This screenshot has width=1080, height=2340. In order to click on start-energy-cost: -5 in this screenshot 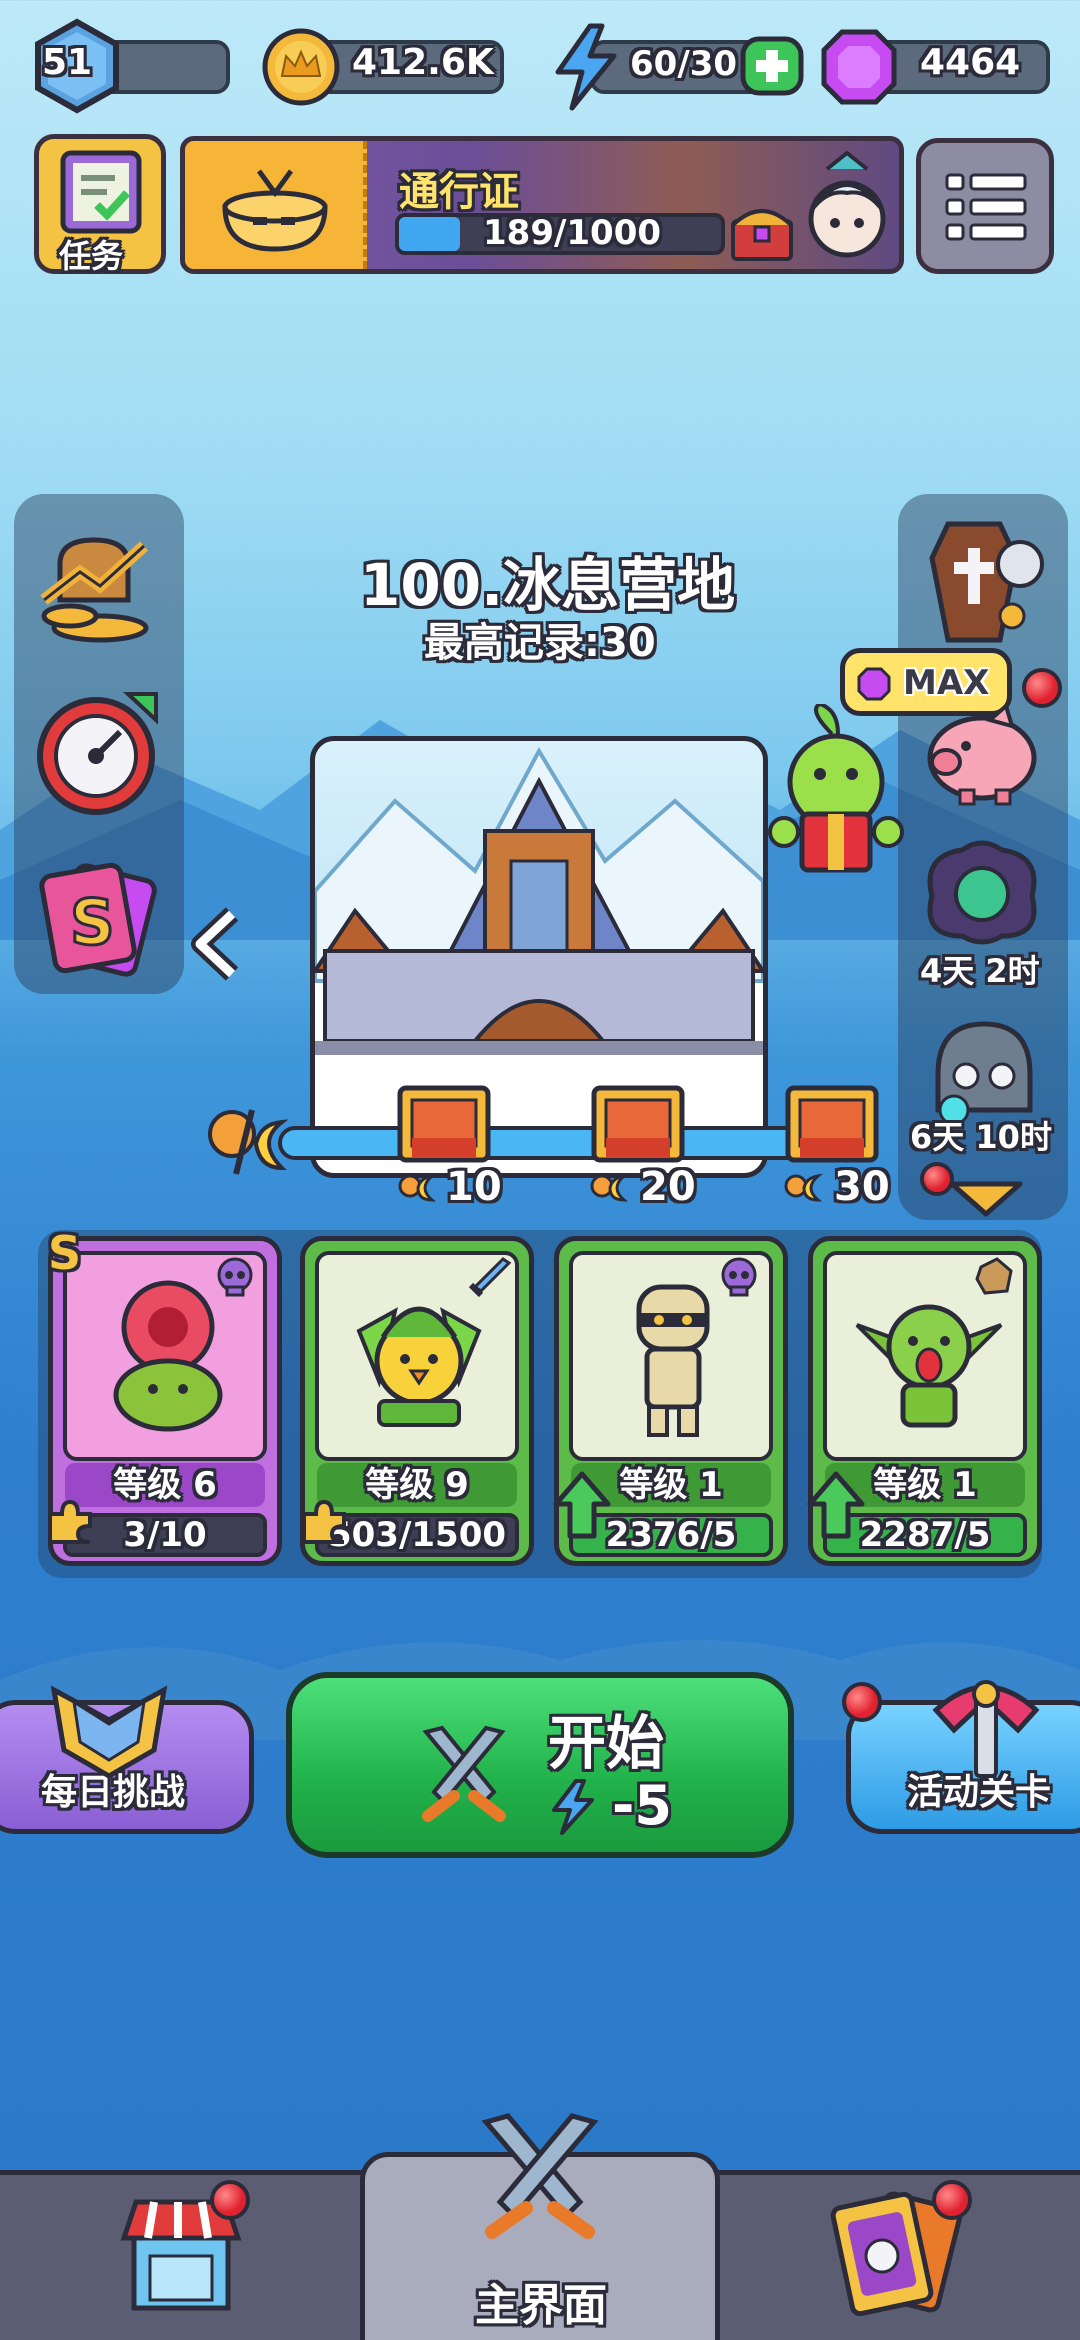, I will do `click(642, 1805)`.